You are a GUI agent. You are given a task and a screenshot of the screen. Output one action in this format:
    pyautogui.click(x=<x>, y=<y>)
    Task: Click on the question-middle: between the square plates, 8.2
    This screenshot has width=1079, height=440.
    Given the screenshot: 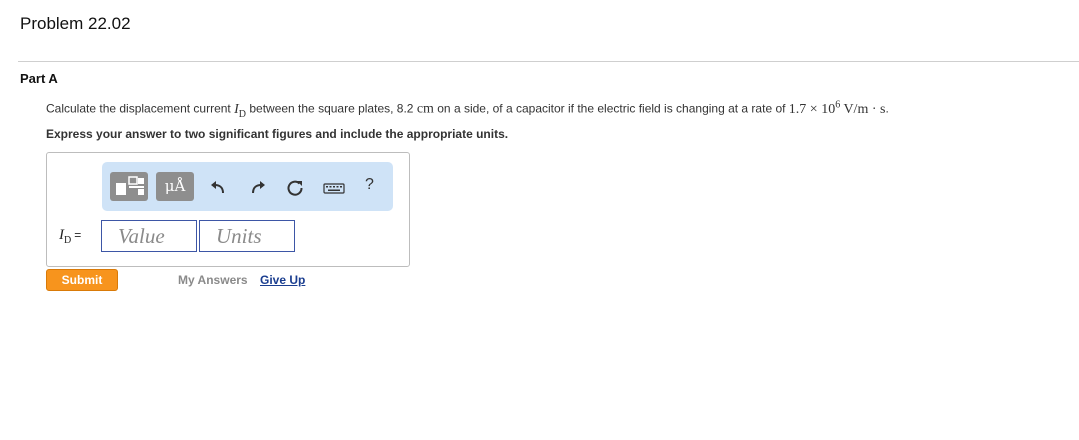 What is the action you would take?
    pyautogui.click(x=331, y=108)
    